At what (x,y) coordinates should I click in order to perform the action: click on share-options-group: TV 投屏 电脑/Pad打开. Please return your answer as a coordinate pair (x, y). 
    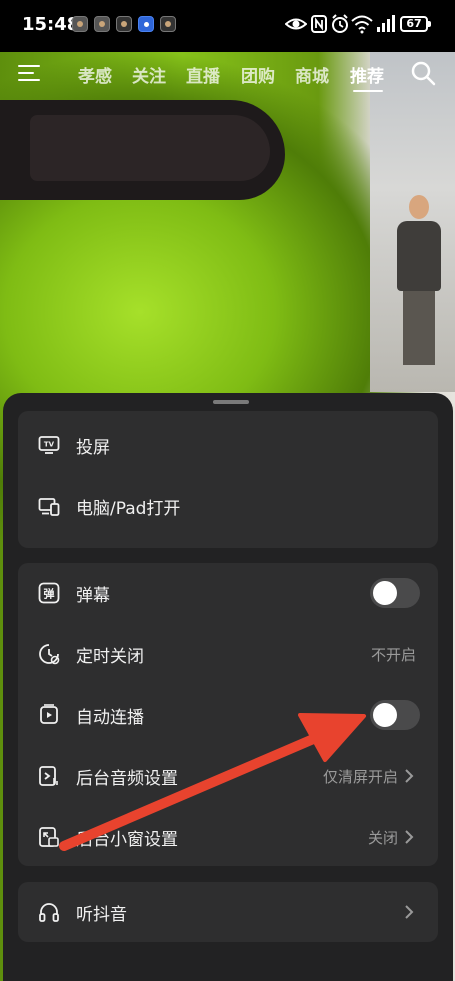
    Looking at the image, I should click on (228, 479).